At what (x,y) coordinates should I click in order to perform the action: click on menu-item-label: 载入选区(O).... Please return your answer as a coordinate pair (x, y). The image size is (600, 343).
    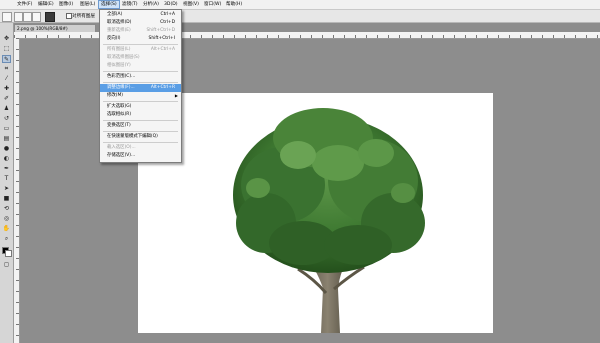
    Looking at the image, I should click on (121, 147).